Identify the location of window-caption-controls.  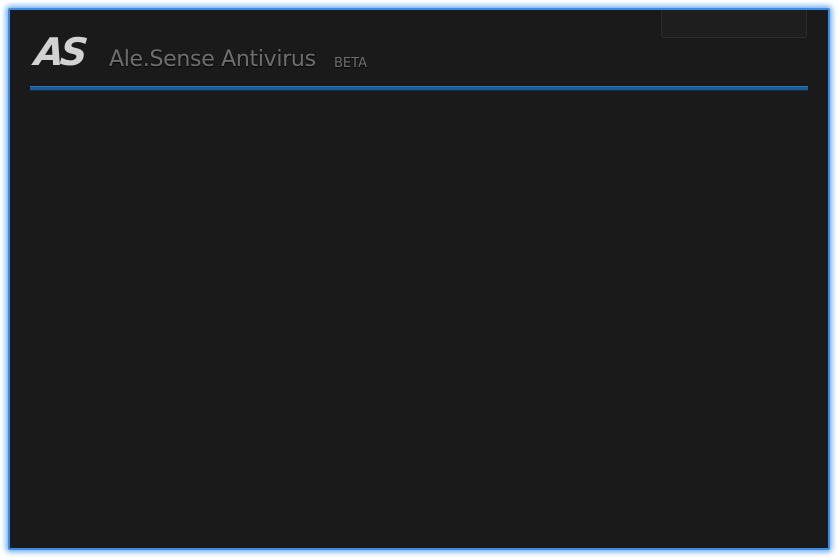
(734, 24).